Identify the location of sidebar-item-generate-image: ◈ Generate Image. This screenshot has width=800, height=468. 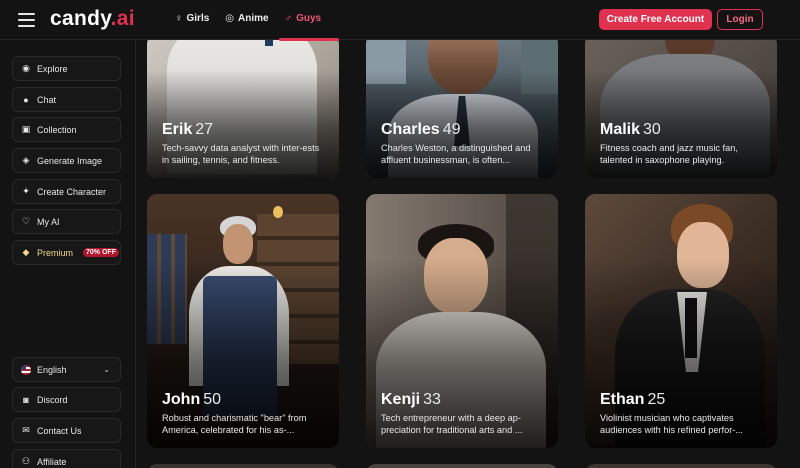
(66, 160).